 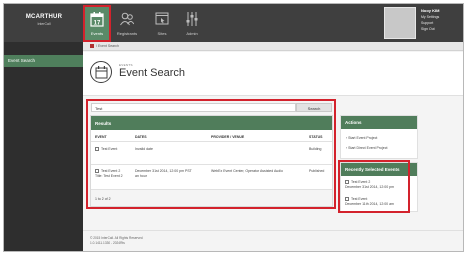 What do you see at coordinates (152, 73) in the screenshot?
I see `page-title: Event Search` at bounding box center [152, 73].